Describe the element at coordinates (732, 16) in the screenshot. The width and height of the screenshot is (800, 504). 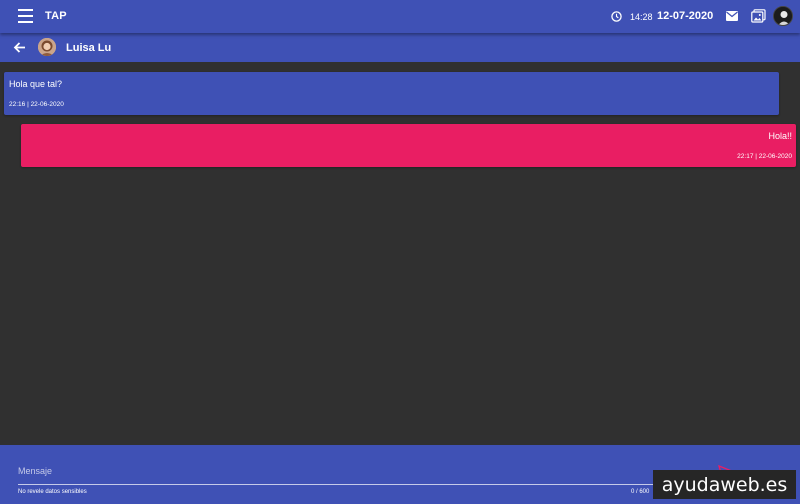
I see `mail-icon` at that location.